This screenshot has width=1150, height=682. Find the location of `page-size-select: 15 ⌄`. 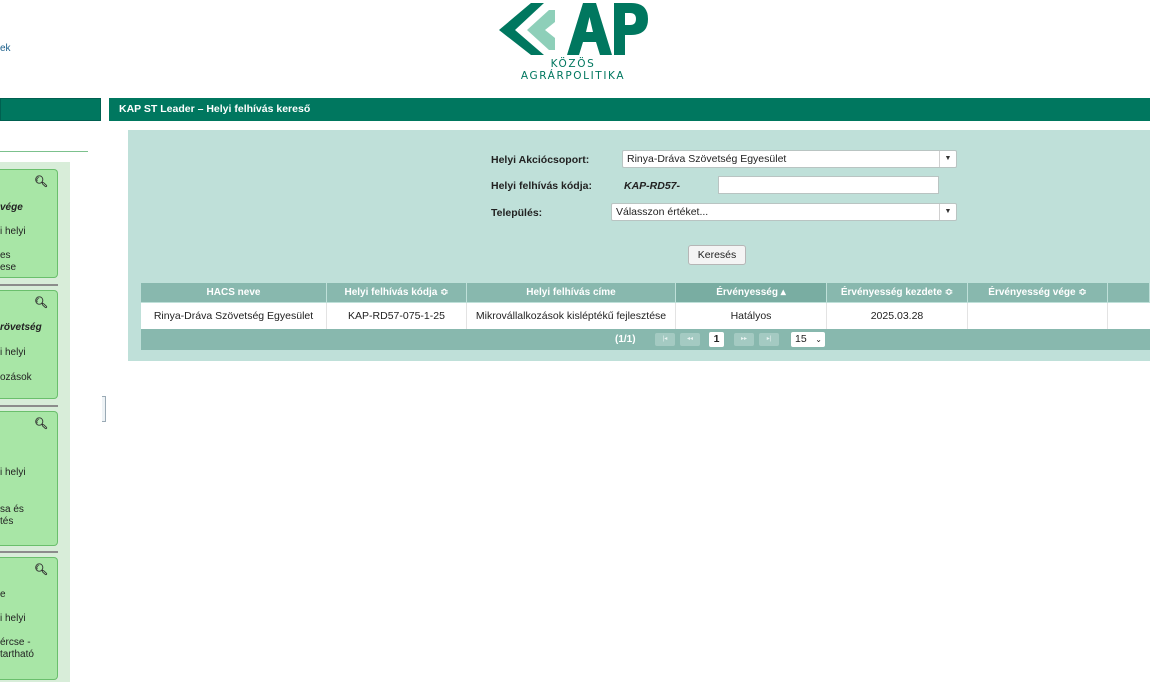

page-size-select: 15 ⌄ is located at coordinates (808, 339).